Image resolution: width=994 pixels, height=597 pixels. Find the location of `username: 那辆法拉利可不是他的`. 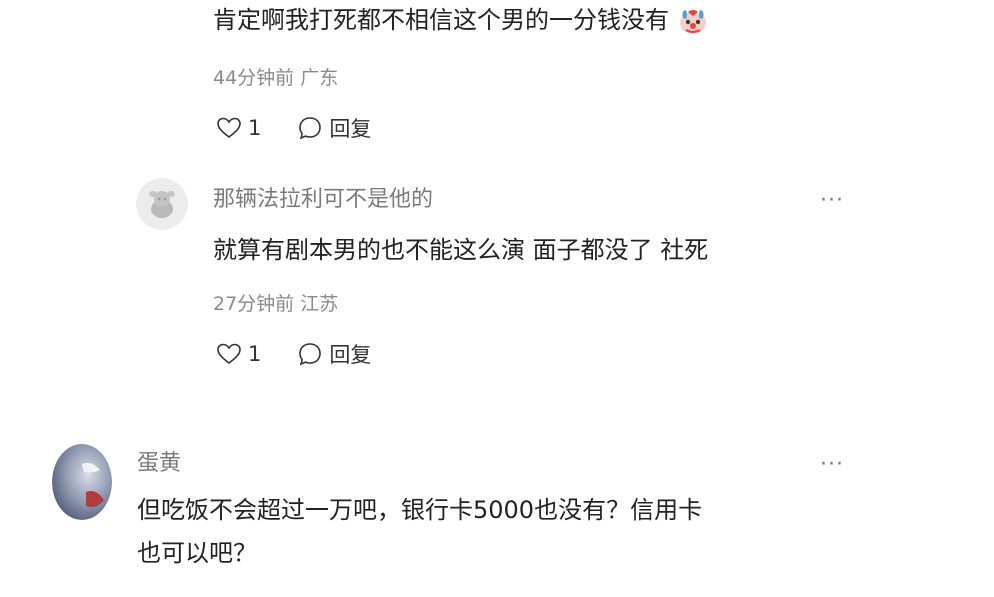

username: 那辆法拉利可不是他的 is located at coordinates (323, 200).